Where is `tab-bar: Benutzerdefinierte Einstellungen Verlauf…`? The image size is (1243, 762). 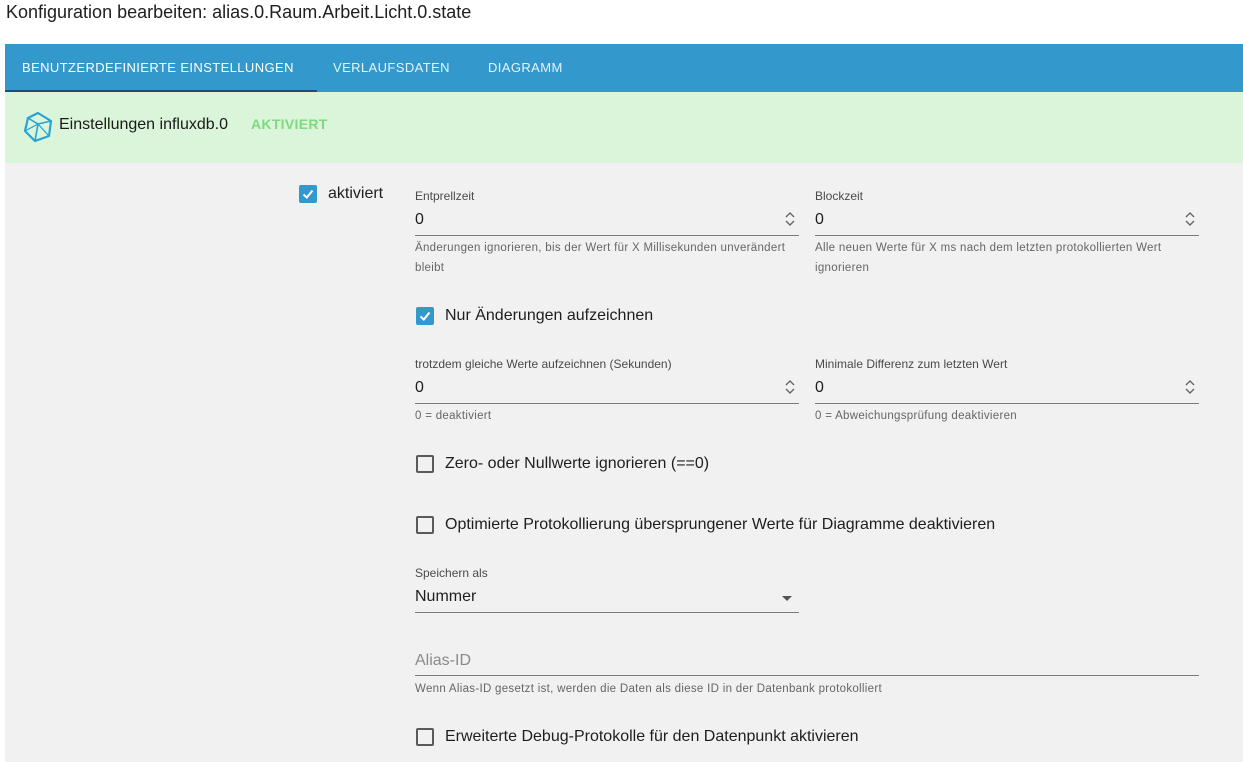
tab-bar: Benutzerdefinierte Einstellungen Verlauf… is located at coordinates (624, 68).